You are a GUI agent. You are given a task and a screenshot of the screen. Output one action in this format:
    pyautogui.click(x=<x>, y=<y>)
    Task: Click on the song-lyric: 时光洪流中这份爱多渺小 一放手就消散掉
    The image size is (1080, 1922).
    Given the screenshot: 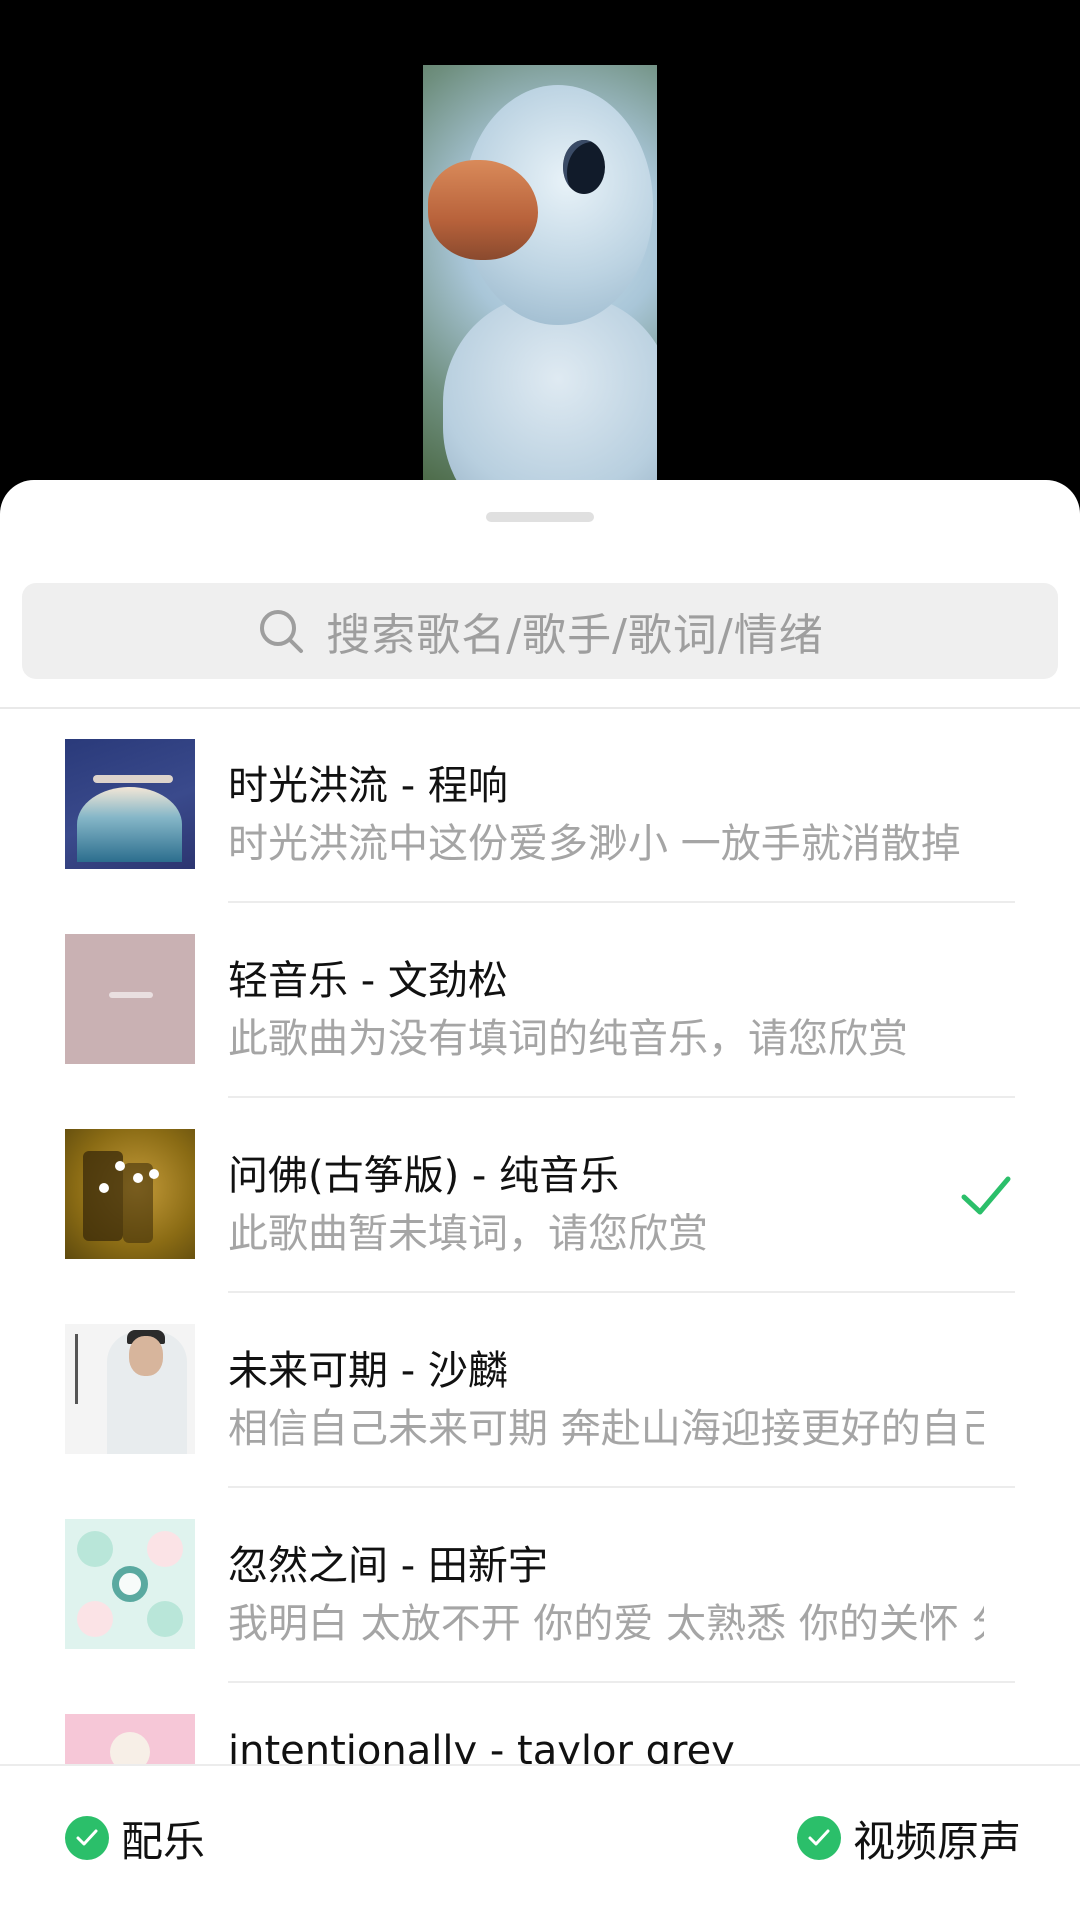 What is the action you would take?
    pyautogui.click(x=594, y=844)
    